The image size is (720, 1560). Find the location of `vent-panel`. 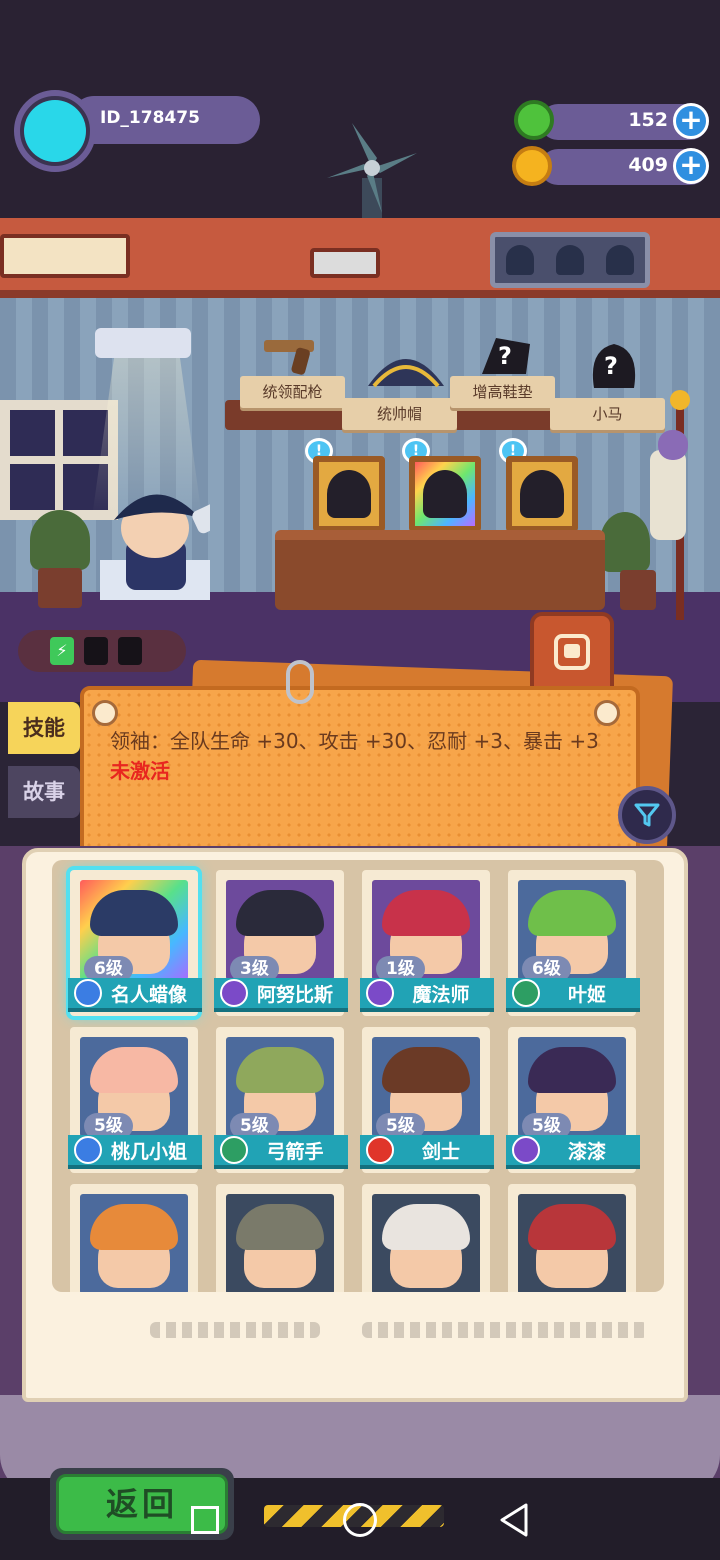

vent-panel is located at coordinates (65, 256).